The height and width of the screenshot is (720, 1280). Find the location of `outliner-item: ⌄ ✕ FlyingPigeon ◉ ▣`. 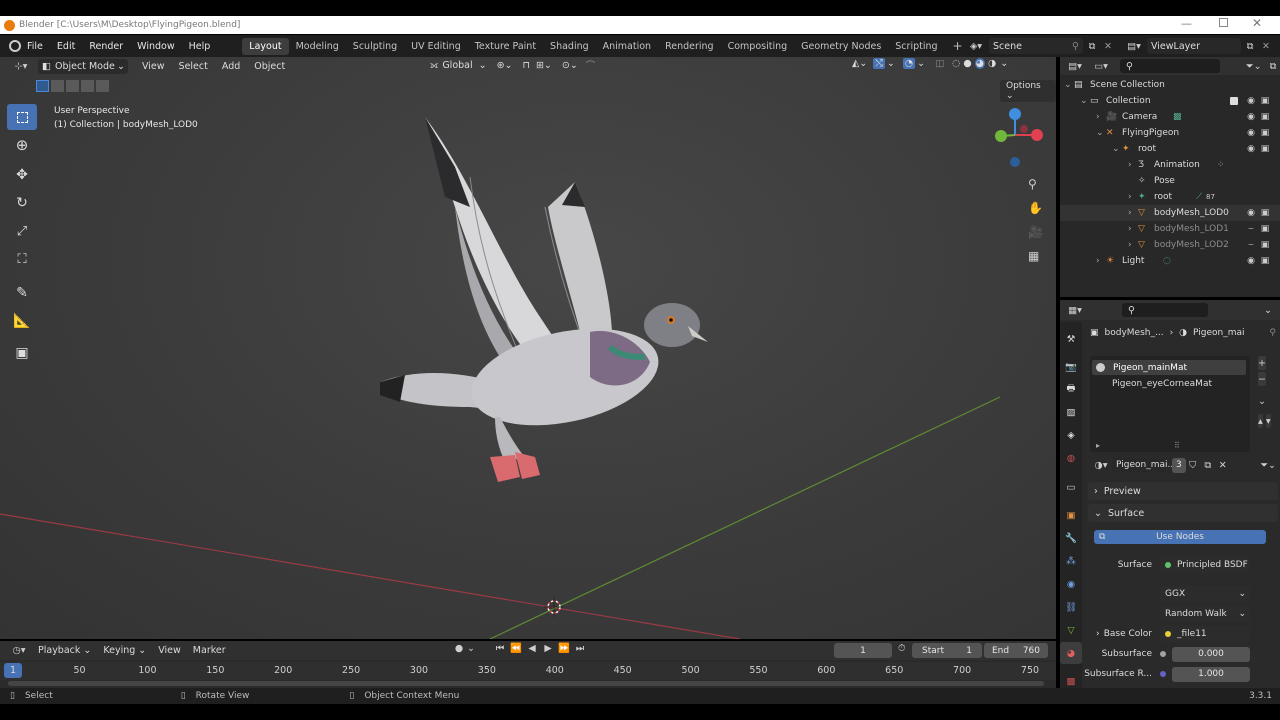

outliner-item: ⌄ ✕ FlyingPigeon ◉ ▣ is located at coordinates (1170, 133).